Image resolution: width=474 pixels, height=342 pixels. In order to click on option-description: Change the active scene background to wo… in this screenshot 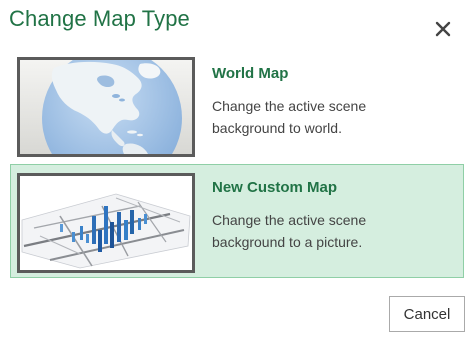, I will do `click(289, 117)`.